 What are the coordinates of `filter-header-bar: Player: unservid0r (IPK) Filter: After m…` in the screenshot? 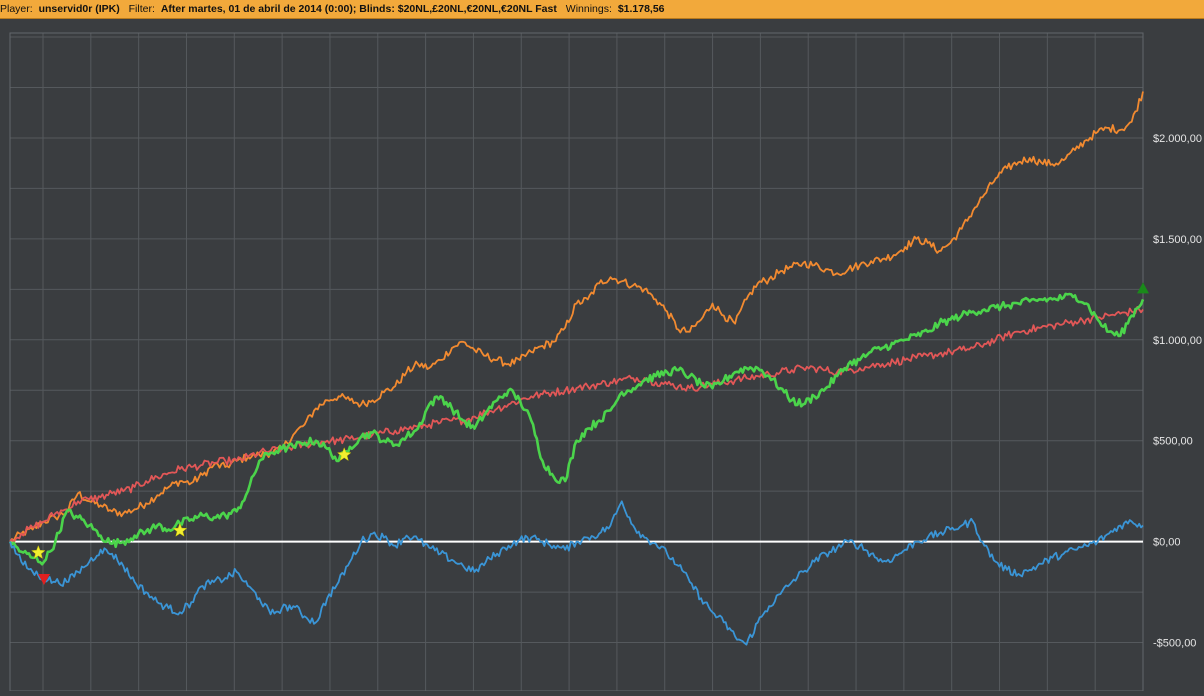 It's located at (602, 9).